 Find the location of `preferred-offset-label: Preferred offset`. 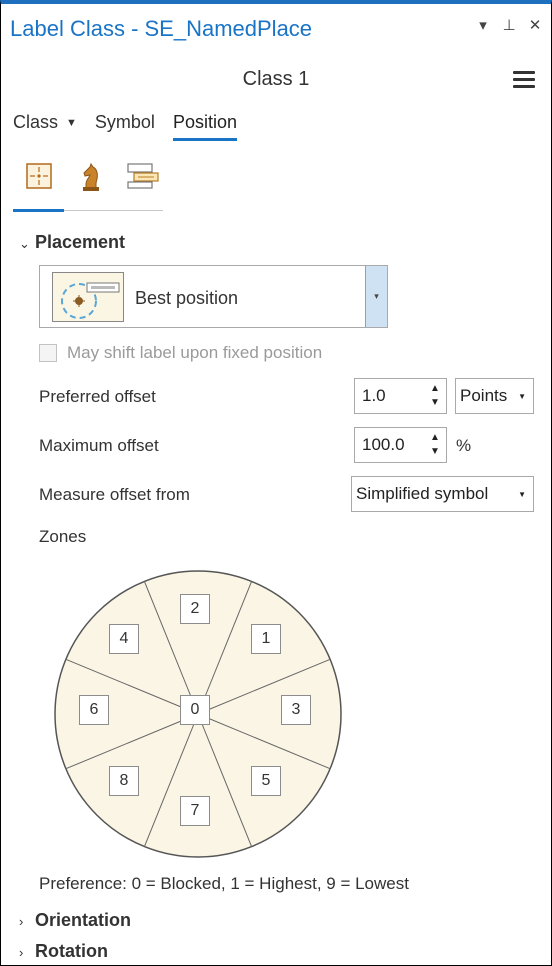

preferred-offset-label: Preferred offset is located at coordinates (97, 396).